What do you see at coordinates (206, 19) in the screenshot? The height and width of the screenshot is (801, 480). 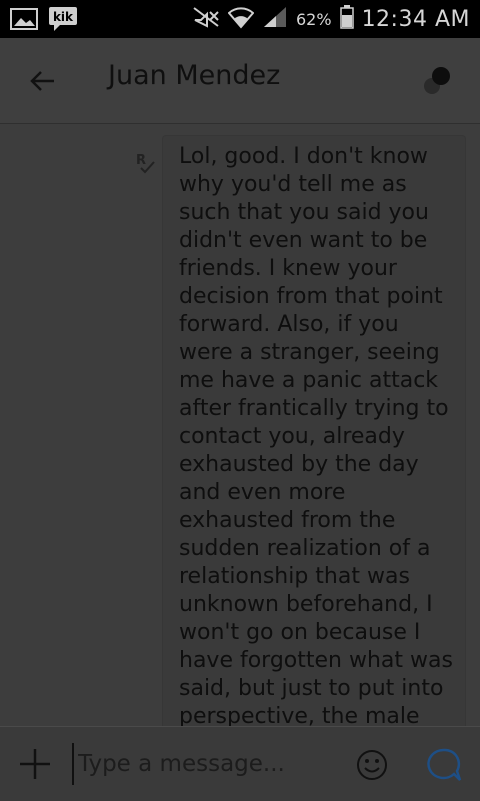 I see `mute-icon` at bounding box center [206, 19].